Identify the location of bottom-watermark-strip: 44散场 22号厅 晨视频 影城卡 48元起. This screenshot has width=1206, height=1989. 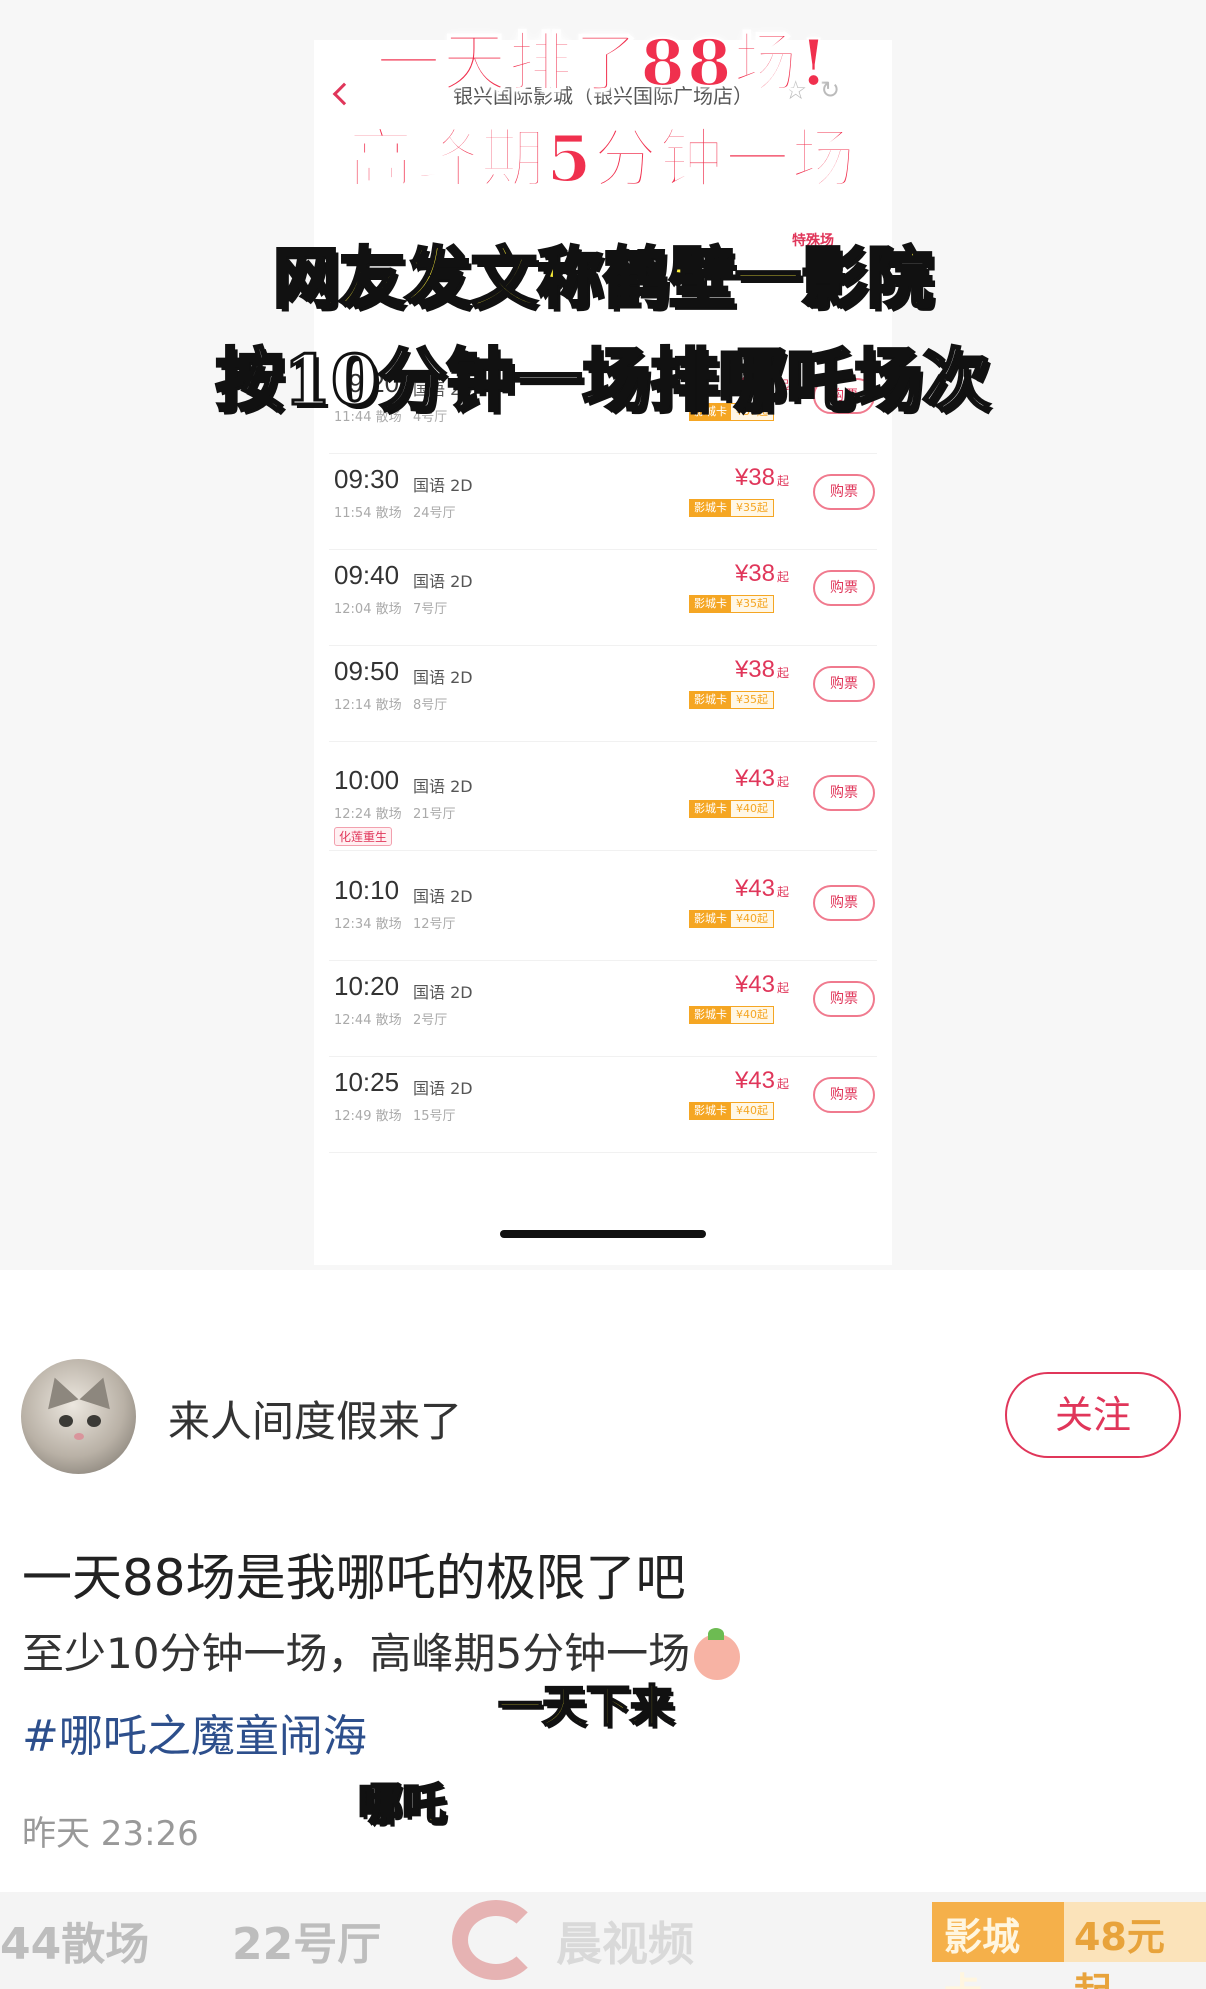
(603, 1940).